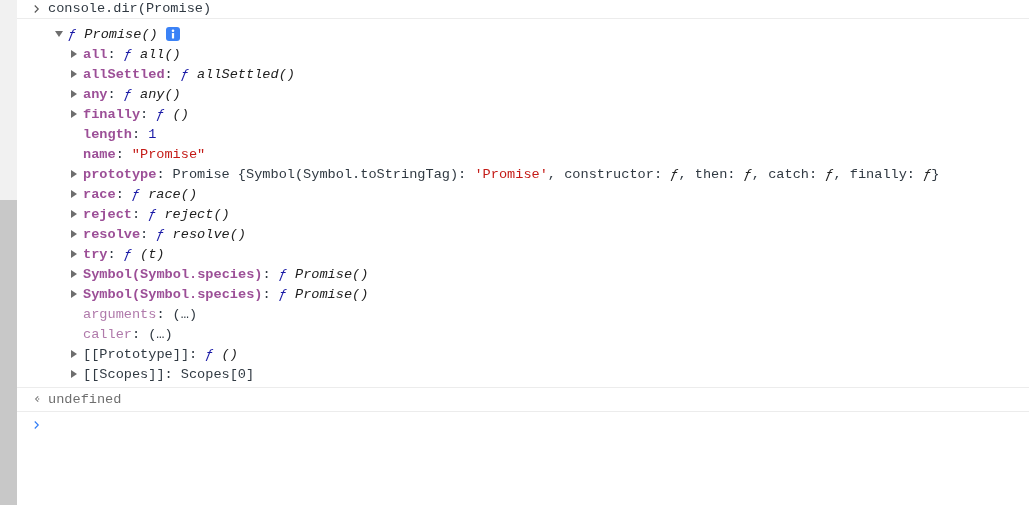  Describe the element at coordinates (95, 94) in the screenshot. I see `property-key: any` at that location.